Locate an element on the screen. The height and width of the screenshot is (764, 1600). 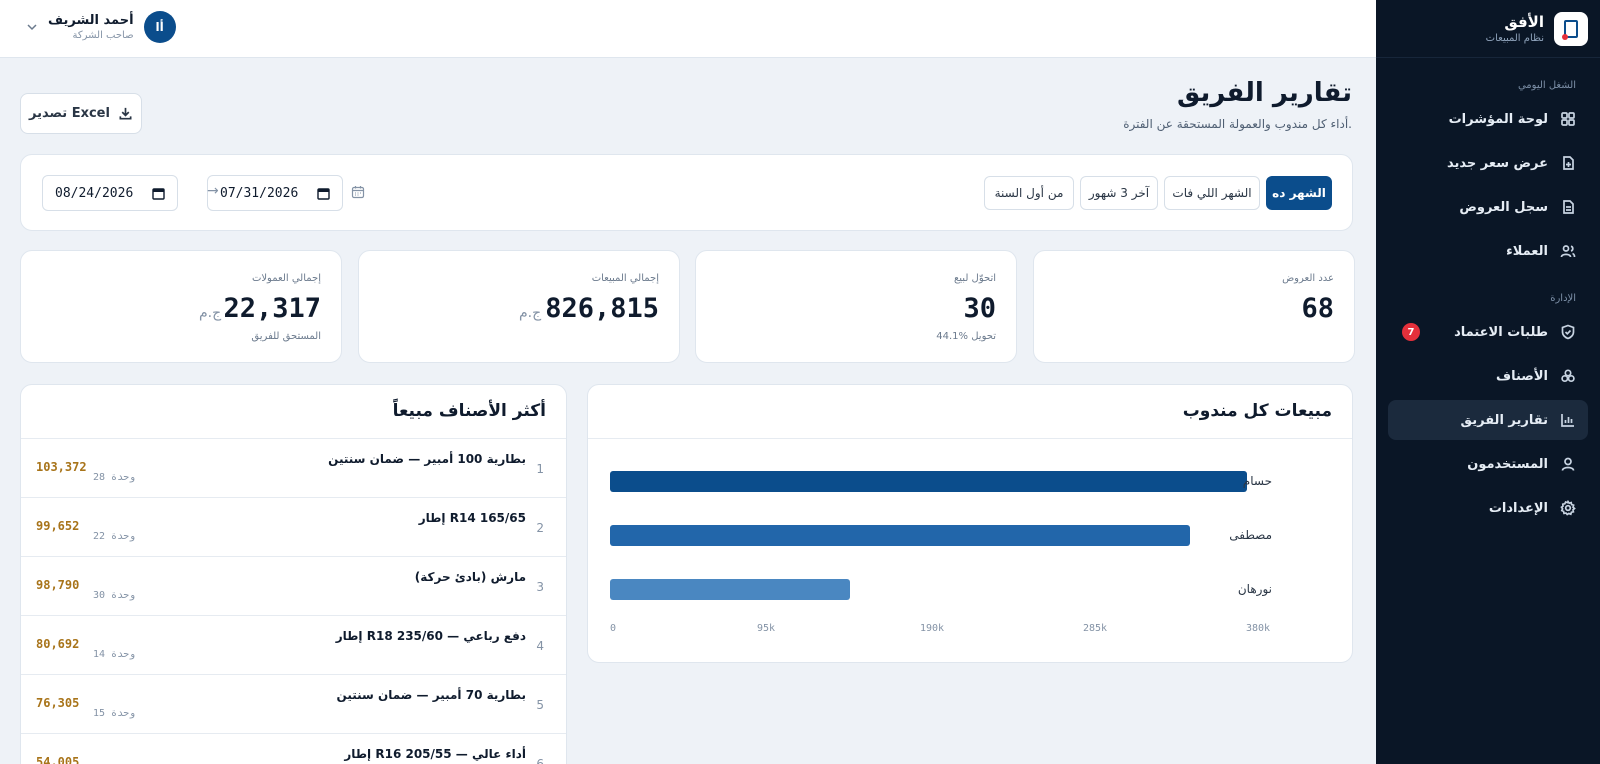
sidebar-item-approvals: 7 طلبات الاعتماد is located at coordinates (1488, 332).